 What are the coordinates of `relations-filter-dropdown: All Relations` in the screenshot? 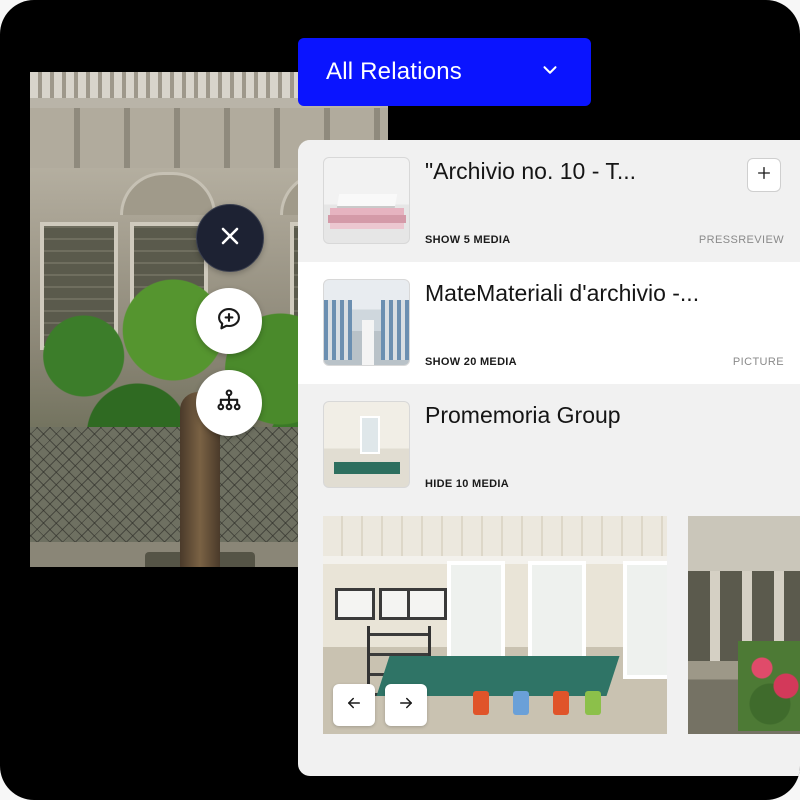 It's located at (444, 72).